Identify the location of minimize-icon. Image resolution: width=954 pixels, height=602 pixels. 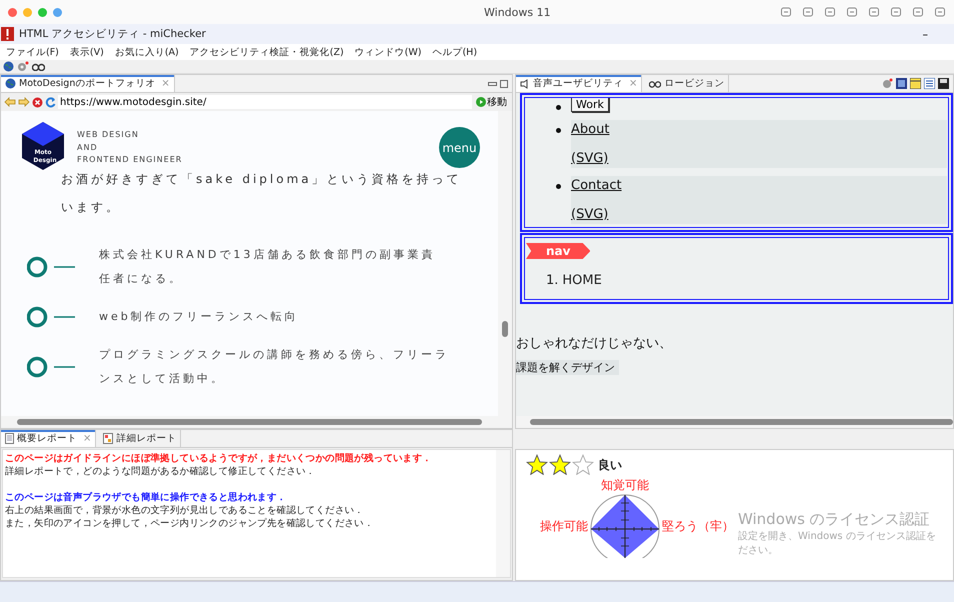
(492, 84).